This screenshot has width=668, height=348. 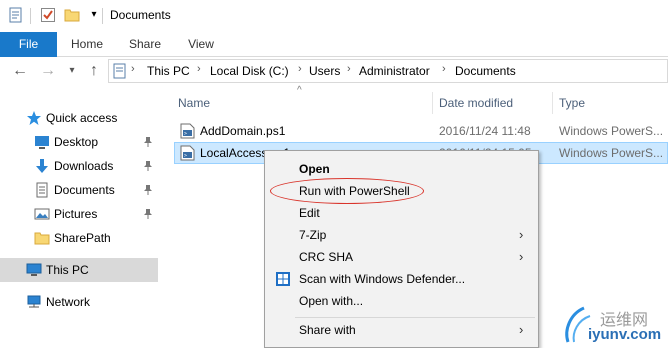 I want to click on sidebar-item-downloads: Downloads, so click(x=79, y=166).